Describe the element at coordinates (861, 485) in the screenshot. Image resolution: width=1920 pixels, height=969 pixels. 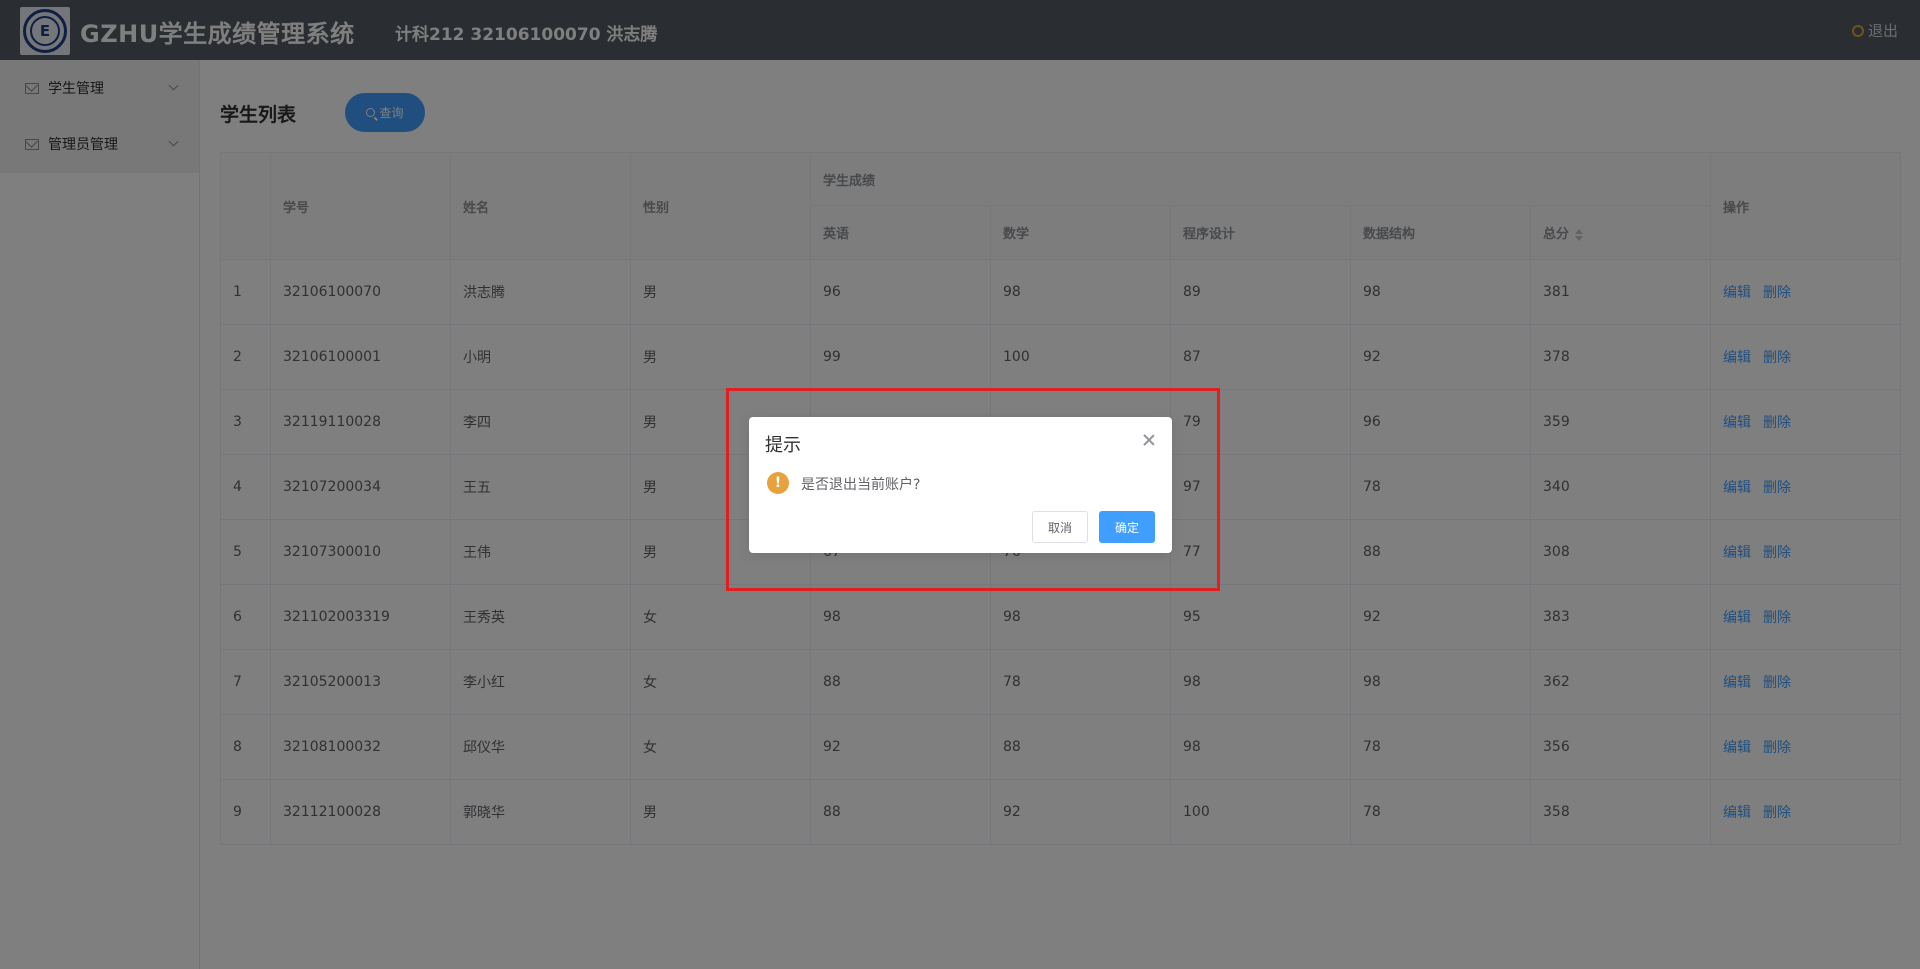
I see `dialog-message: 是否退出当前账户?` at that location.